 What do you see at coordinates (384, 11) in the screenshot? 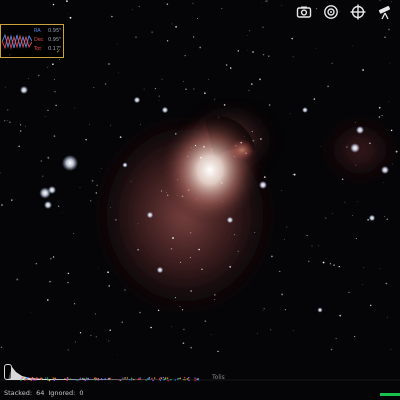
I see `telescope-icon` at bounding box center [384, 11].